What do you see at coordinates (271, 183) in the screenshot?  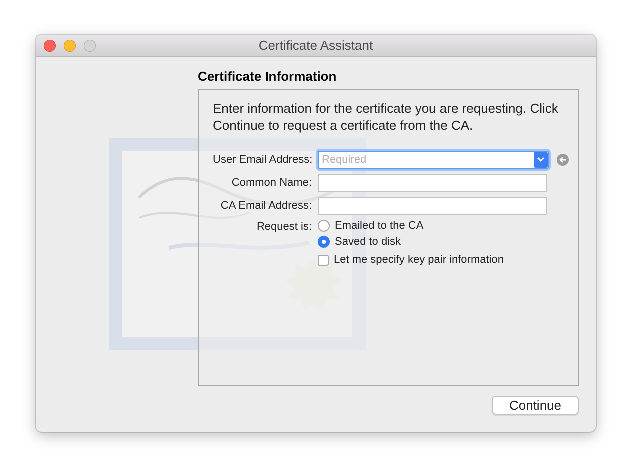 I see `field-label: Common Name:` at bounding box center [271, 183].